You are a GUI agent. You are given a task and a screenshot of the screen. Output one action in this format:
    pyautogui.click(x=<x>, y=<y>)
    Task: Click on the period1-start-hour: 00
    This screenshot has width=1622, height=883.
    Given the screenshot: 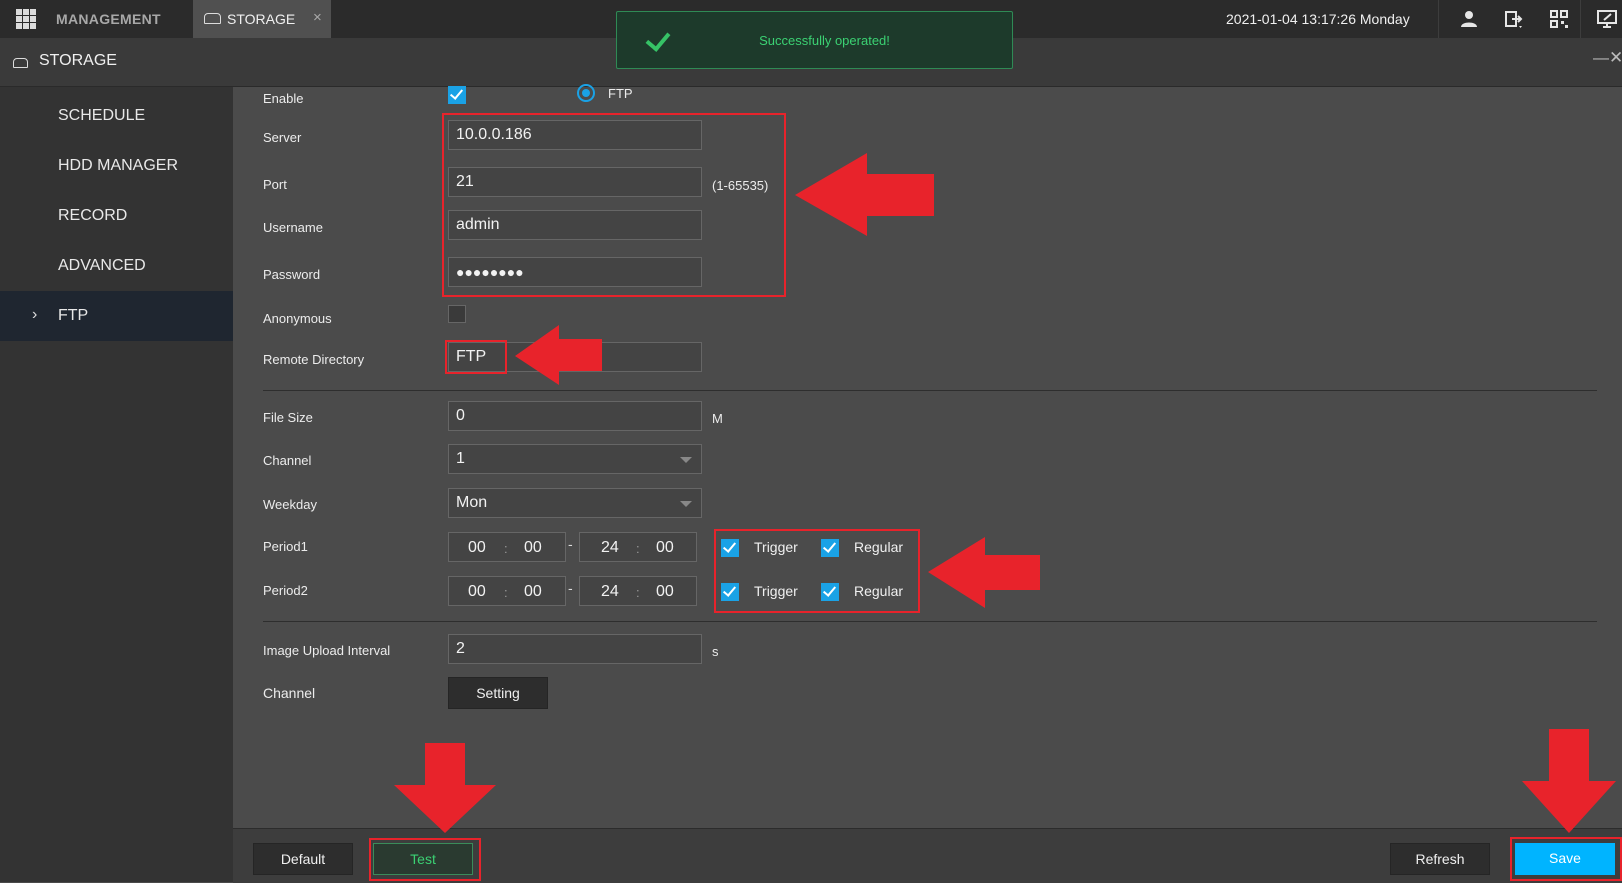 What is the action you would take?
    pyautogui.click(x=477, y=548)
    